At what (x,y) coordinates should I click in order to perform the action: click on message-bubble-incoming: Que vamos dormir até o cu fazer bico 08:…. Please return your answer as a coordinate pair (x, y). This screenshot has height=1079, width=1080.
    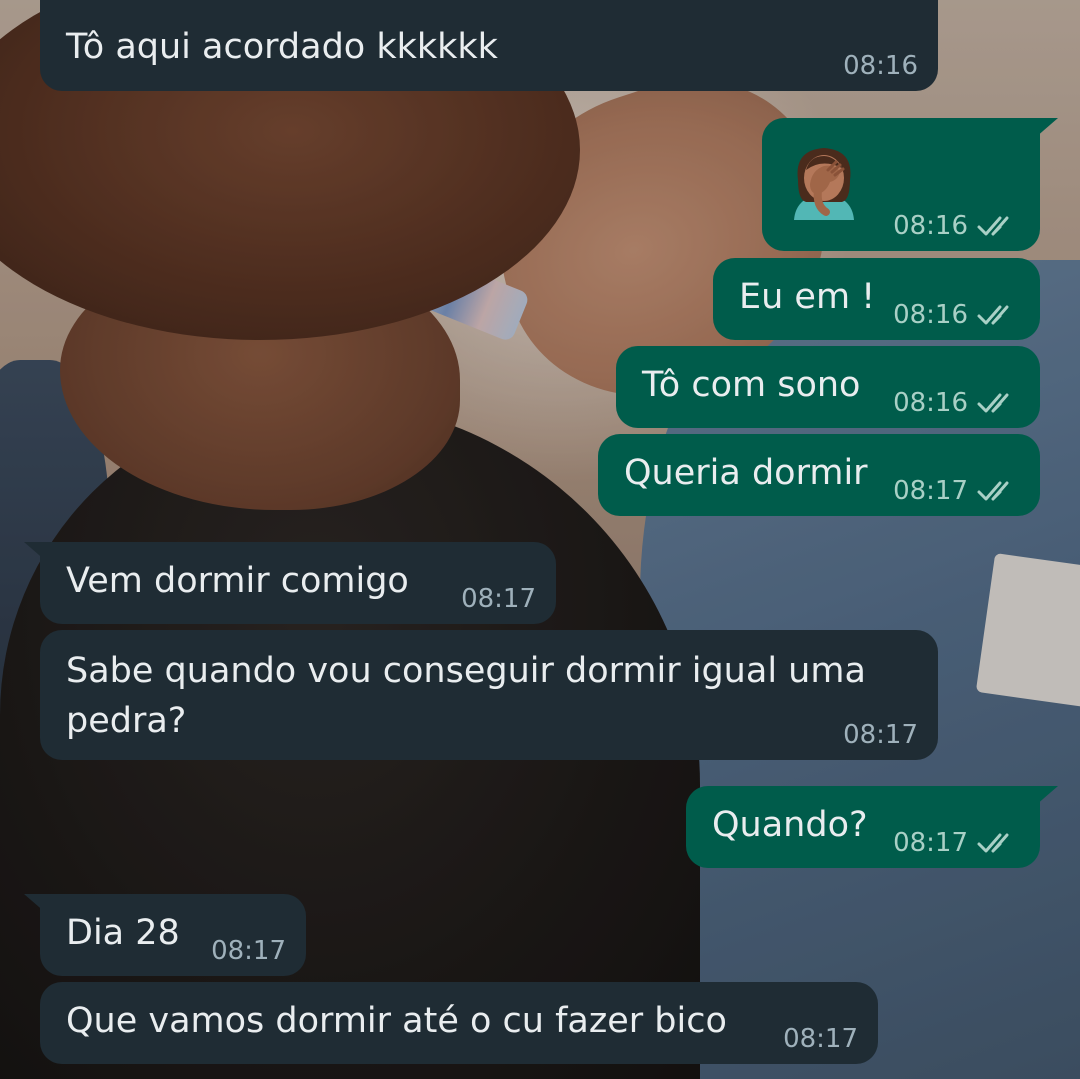
    Looking at the image, I should click on (459, 1023).